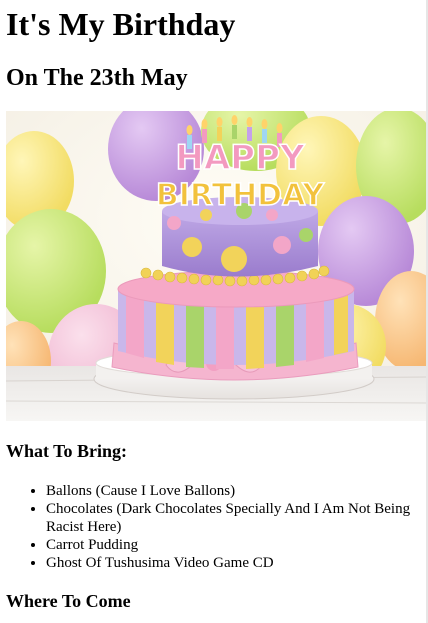  Describe the element at coordinates (97, 78) in the screenshot. I see `page-subtitle: On The 23th May` at that location.